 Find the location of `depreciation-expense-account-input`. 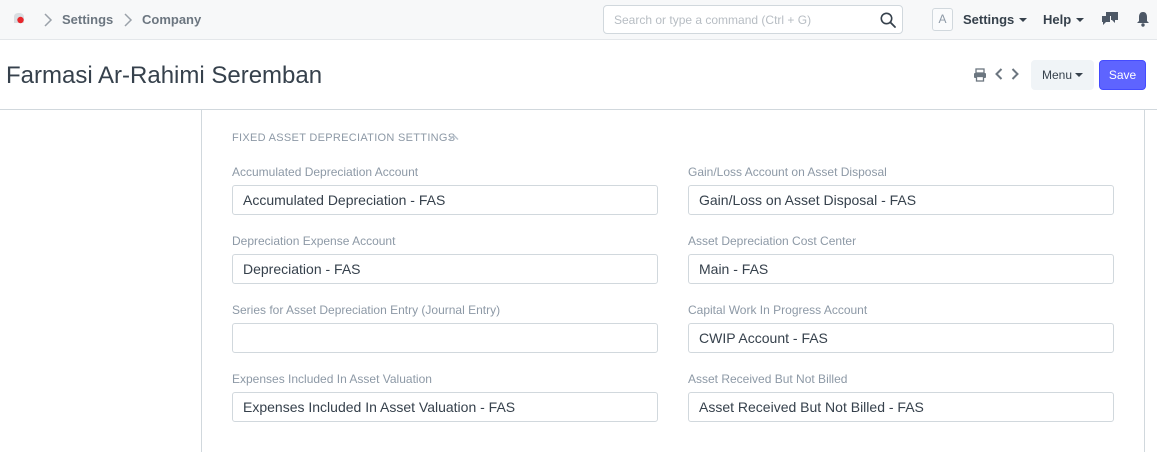

depreciation-expense-account-input is located at coordinates (445, 269).